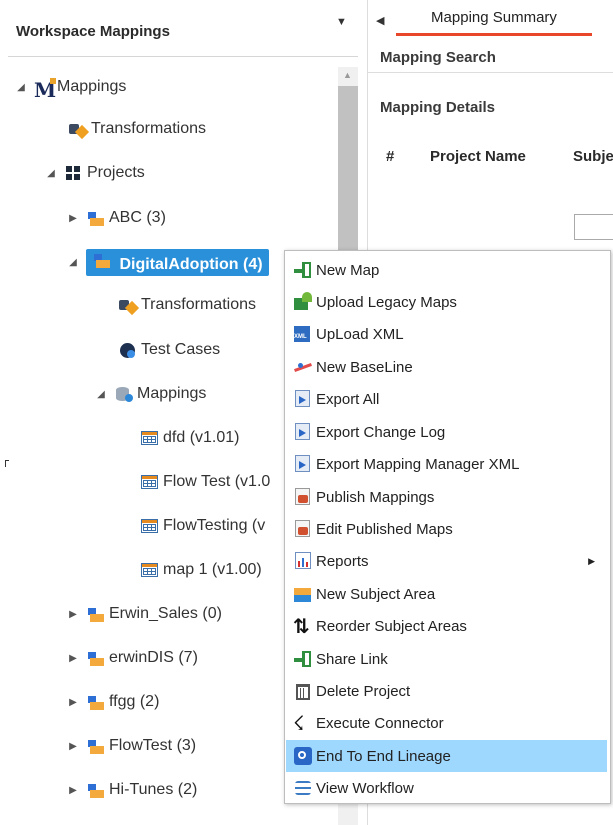  Describe the element at coordinates (438, 57) in the screenshot. I see `mapping-search-heading: Mapping Search` at that location.